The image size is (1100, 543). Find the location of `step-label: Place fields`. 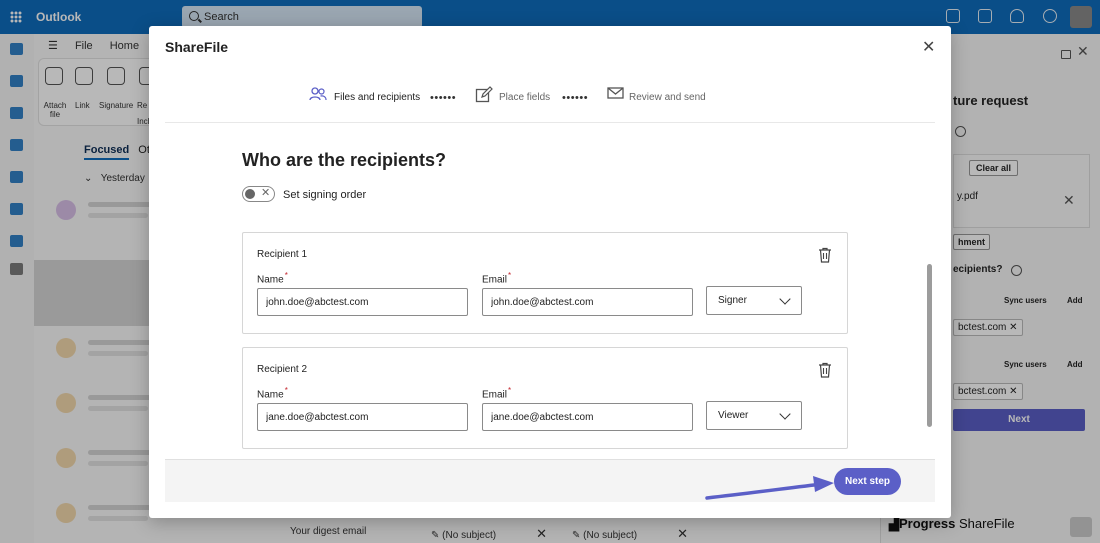

step-label: Place fields is located at coordinates (525, 97).